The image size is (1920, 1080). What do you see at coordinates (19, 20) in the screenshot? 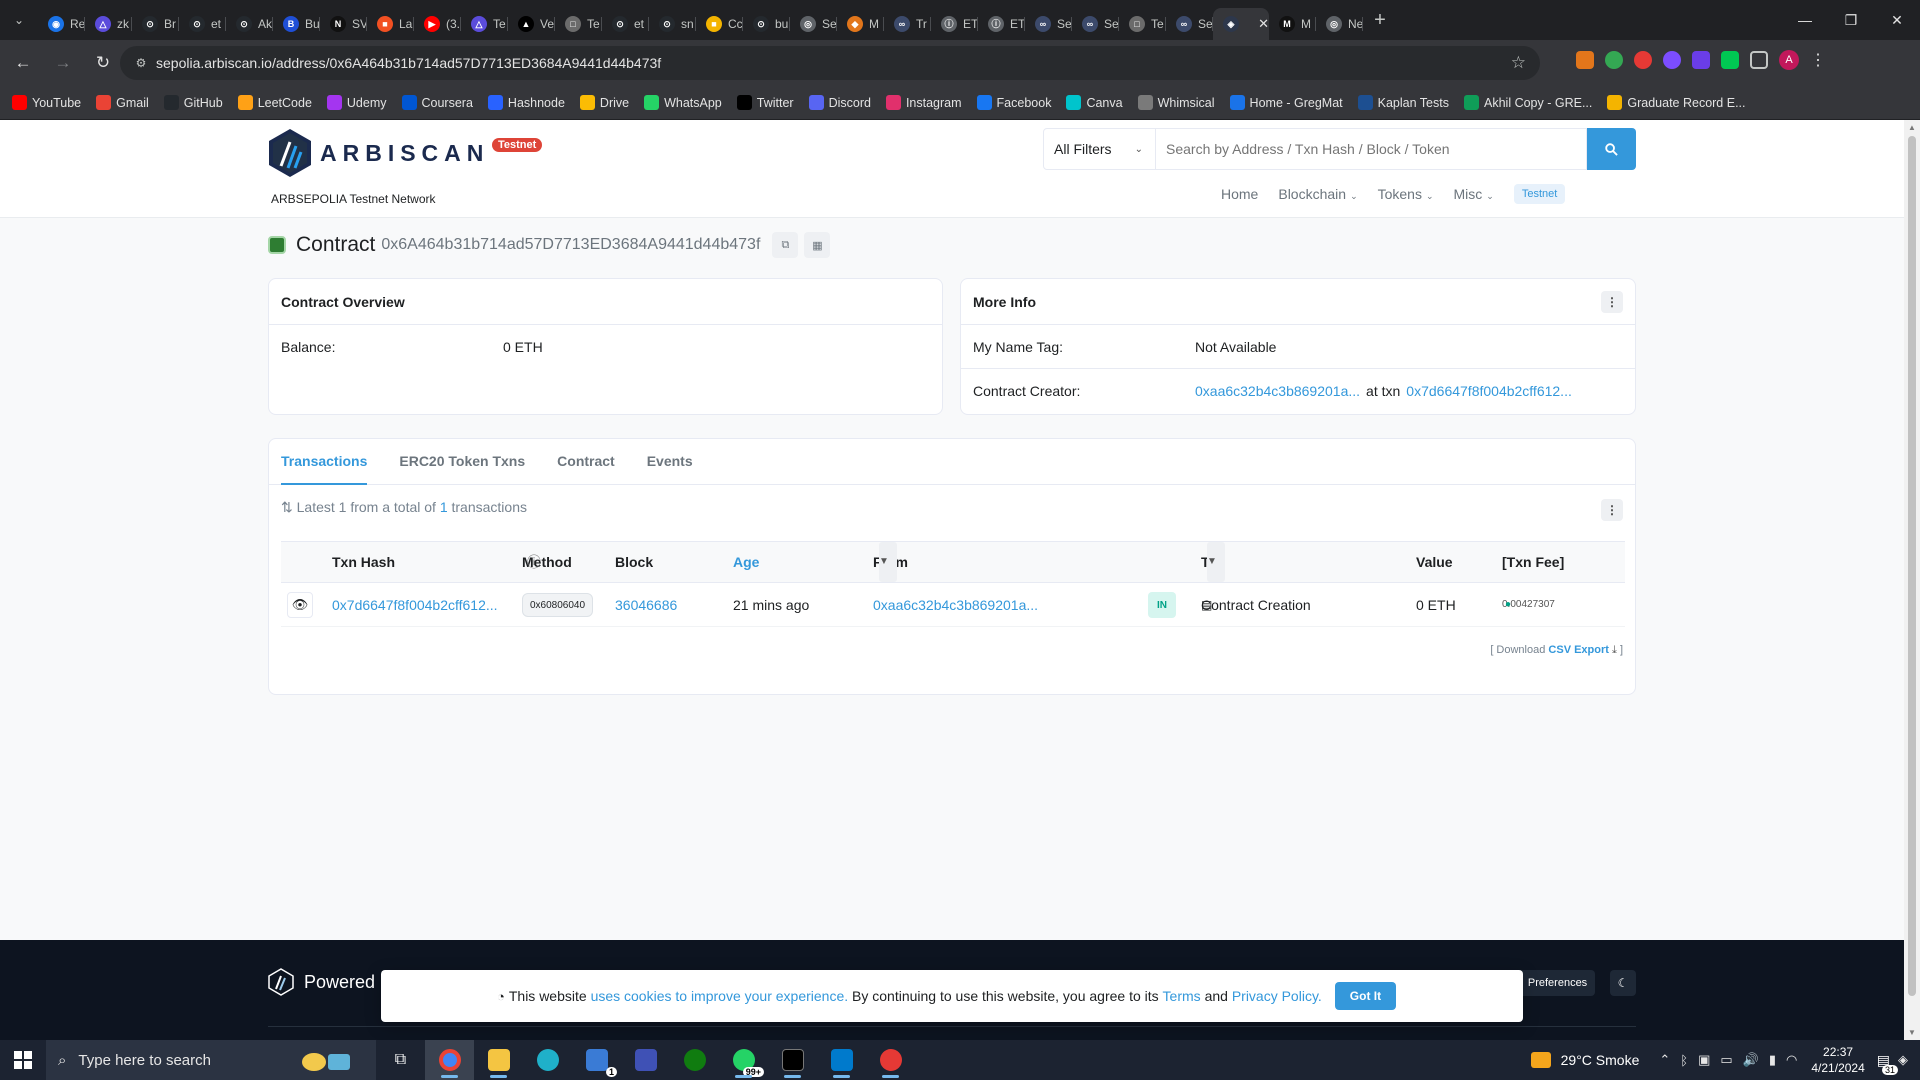
I see `tab-search-button: ⌄` at bounding box center [19, 20].